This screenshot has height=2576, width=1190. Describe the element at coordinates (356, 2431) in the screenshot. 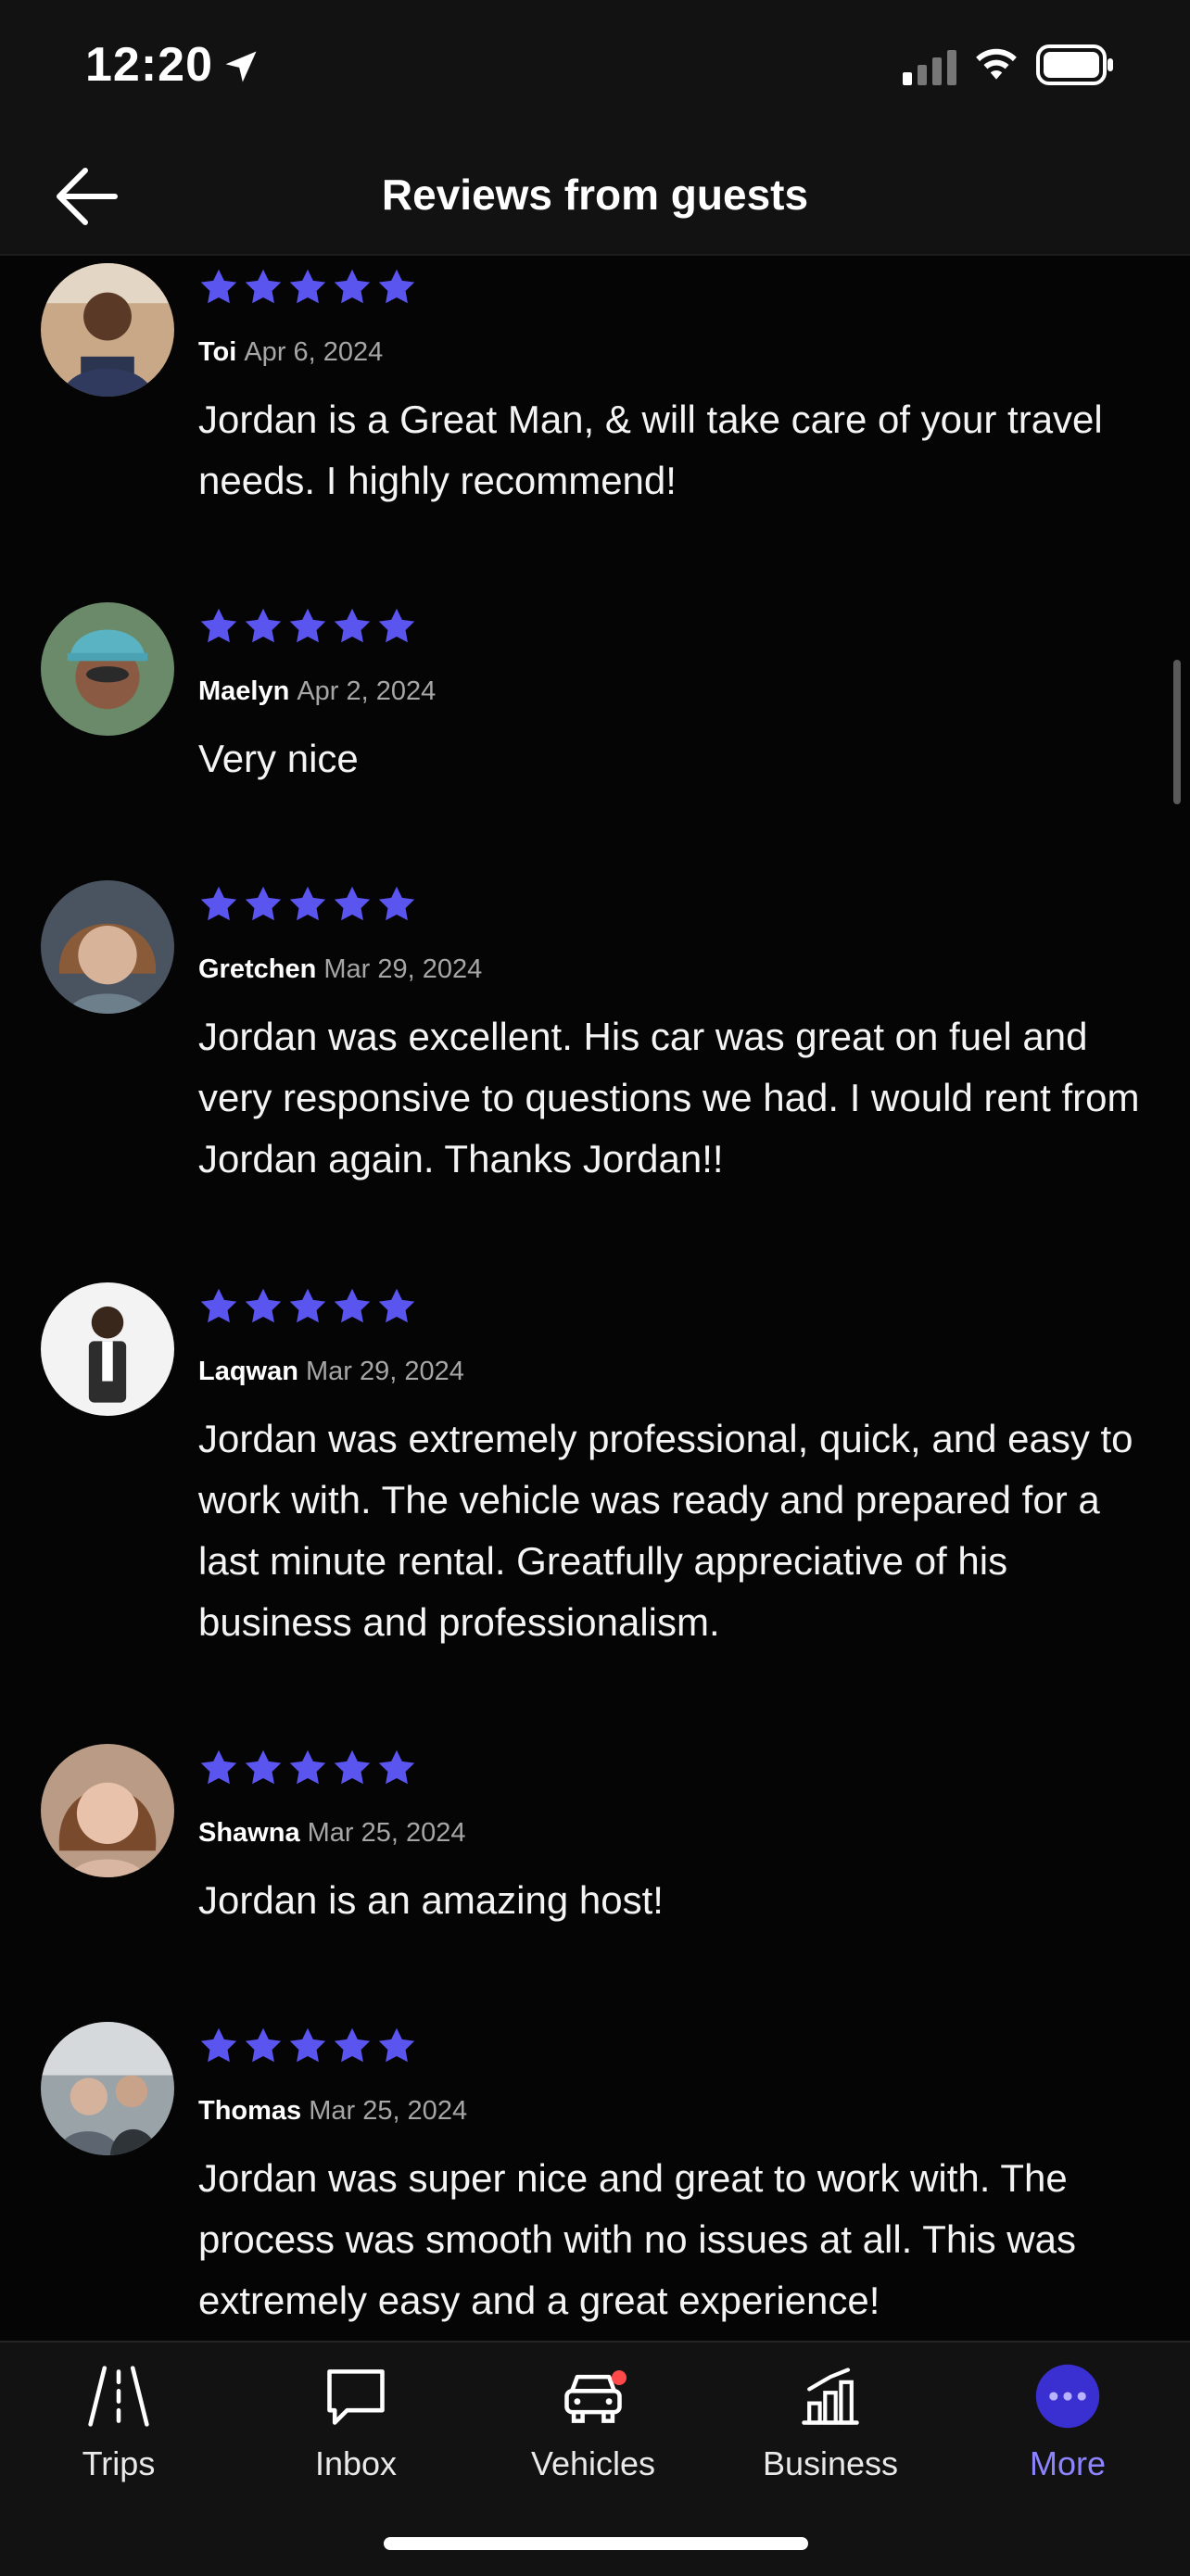

I see `tab-inbox: Inbox` at that location.